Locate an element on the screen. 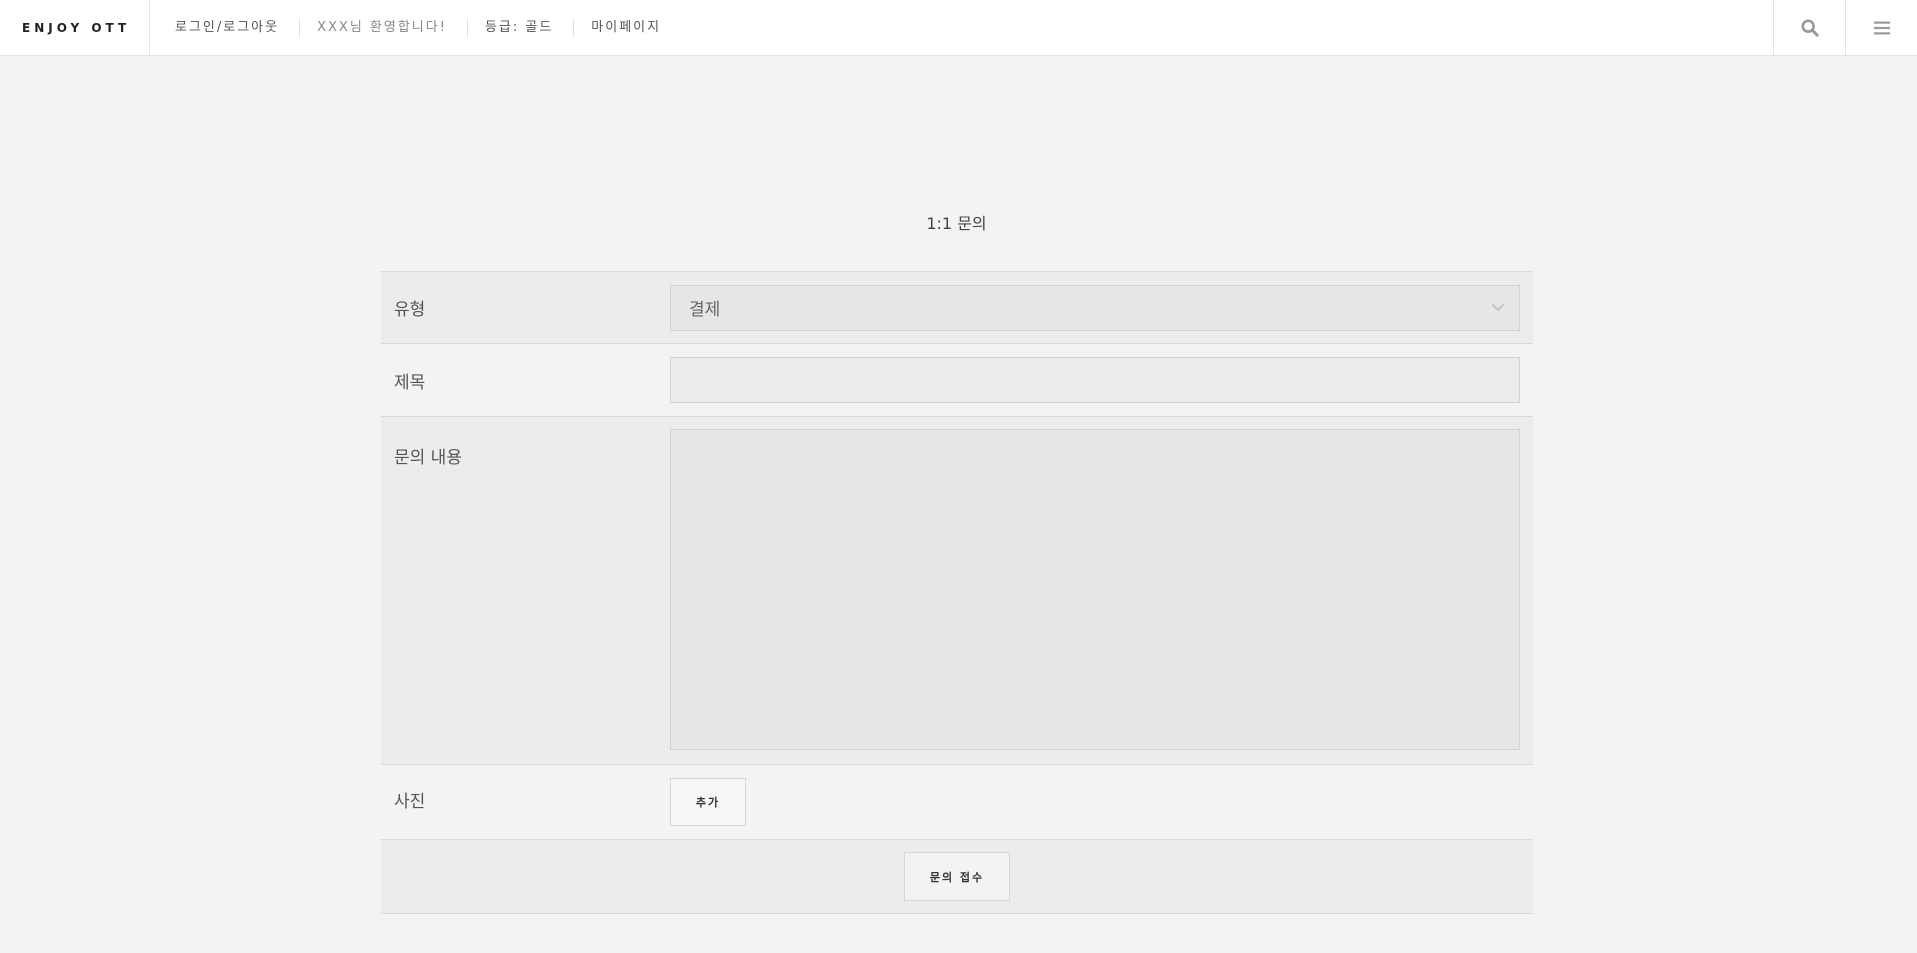 This screenshot has height=953, width=1917. menu-button is located at coordinates (1881, 28).